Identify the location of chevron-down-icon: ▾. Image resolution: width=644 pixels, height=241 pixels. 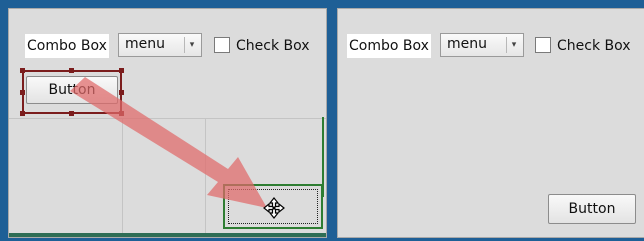
(513, 45).